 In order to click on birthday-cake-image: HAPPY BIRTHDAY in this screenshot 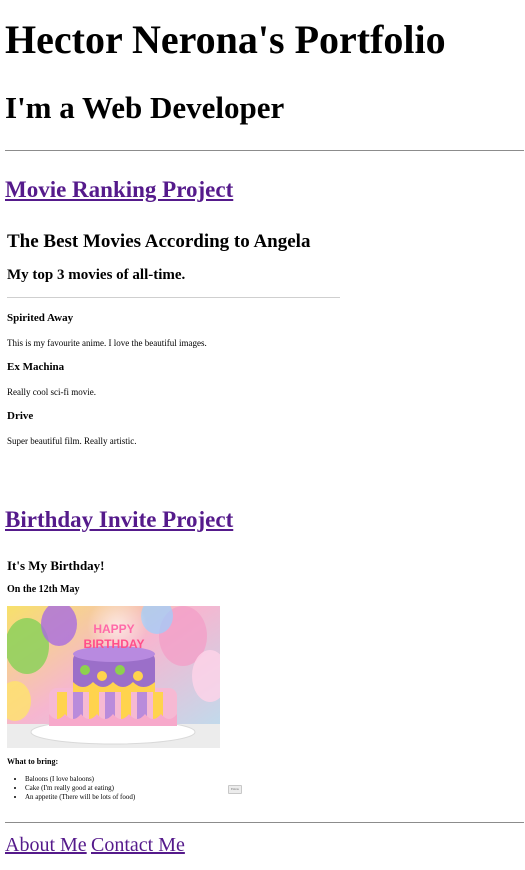, I will do `click(113, 677)`.